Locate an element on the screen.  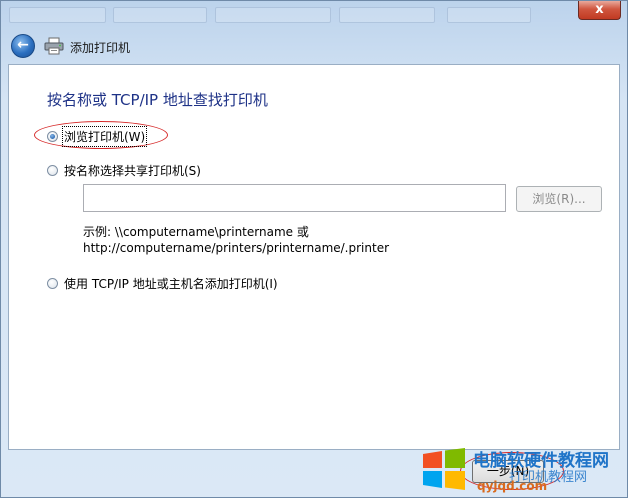
title-bar: x is located at coordinates (314, 14).